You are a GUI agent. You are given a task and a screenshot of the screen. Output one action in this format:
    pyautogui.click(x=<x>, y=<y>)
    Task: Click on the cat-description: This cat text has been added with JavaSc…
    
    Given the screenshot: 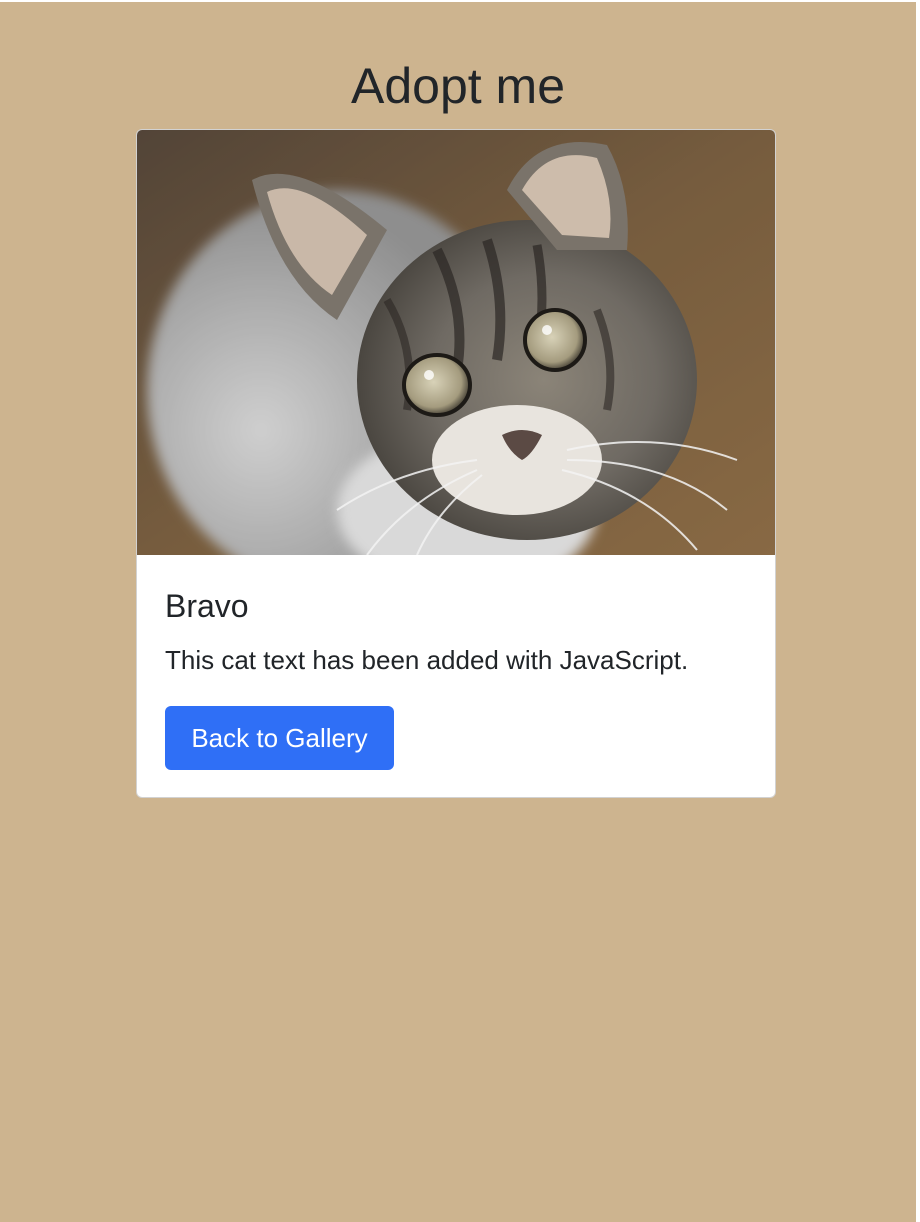 What is the action you would take?
    pyautogui.click(x=427, y=660)
    